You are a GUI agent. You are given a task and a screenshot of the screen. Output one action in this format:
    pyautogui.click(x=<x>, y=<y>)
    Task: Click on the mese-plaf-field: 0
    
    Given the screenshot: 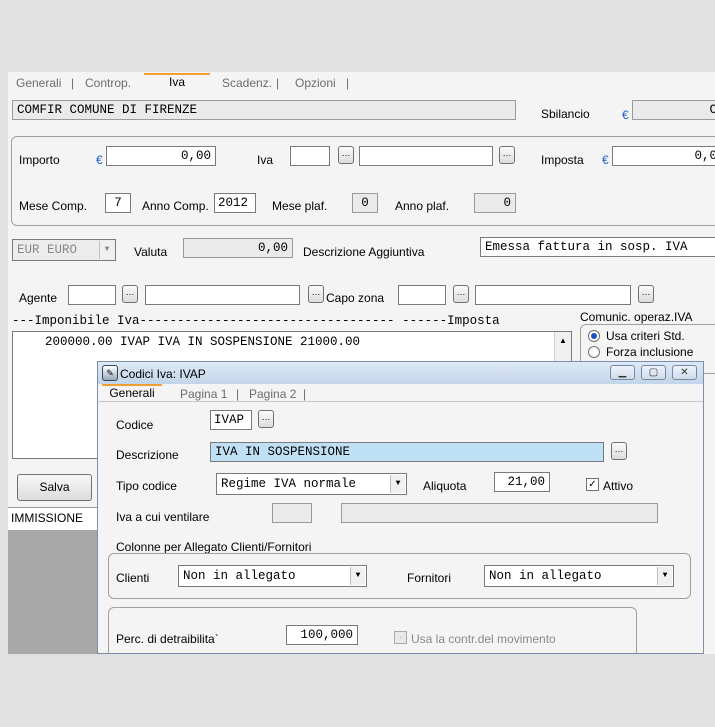 What is the action you would take?
    pyautogui.click(x=365, y=203)
    